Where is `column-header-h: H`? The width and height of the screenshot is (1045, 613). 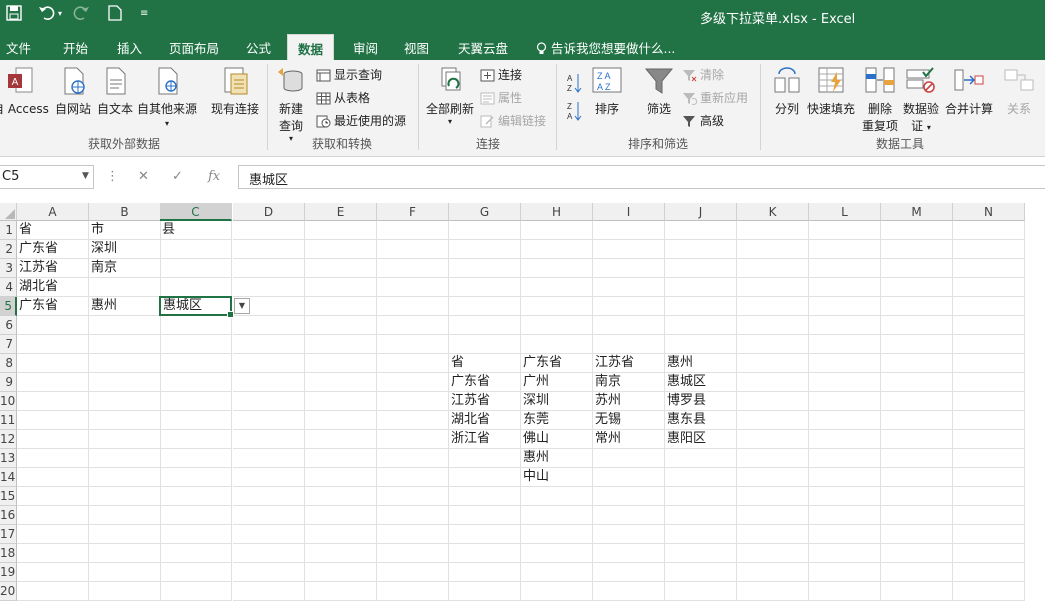 column-header-h: H is located at coordinates (557, 212).